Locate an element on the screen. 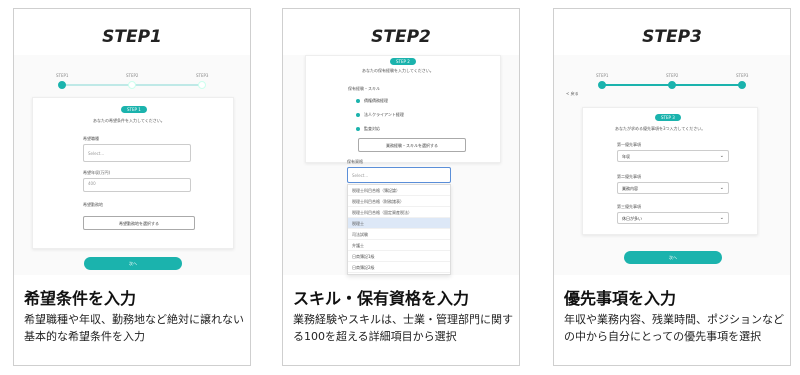 The height and width of the screenshot is (375, 800). location-label: 希望勤務地 is located at coordinates (93, 204).